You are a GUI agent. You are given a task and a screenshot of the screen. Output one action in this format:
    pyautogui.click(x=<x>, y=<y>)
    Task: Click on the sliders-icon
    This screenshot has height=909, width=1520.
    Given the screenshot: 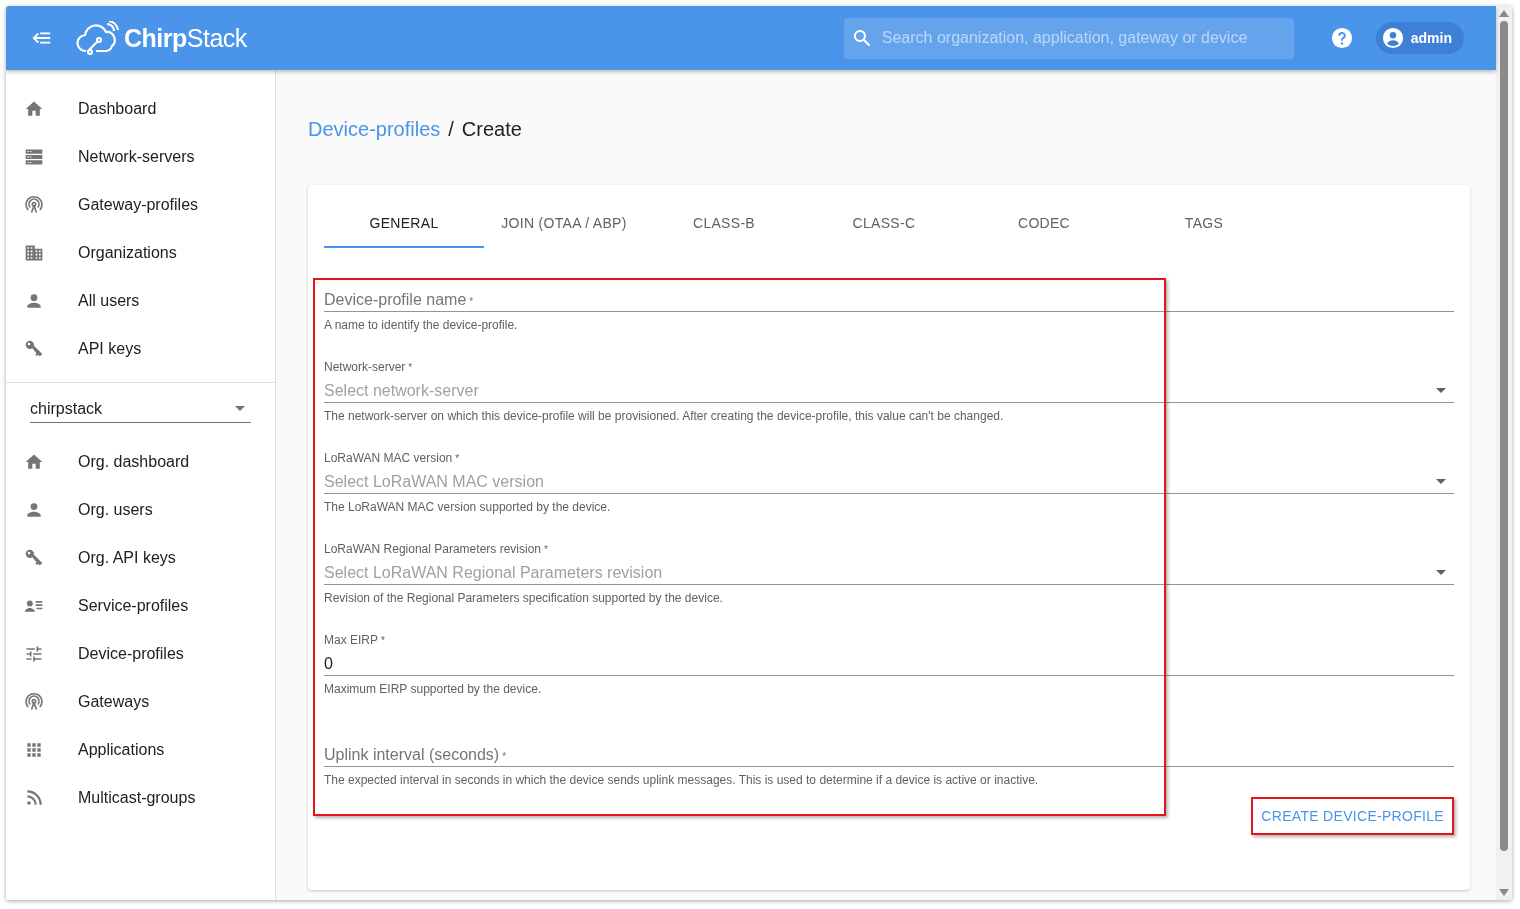 What is the action you would take?
    pyautogui.click(x=34, y=654)
    